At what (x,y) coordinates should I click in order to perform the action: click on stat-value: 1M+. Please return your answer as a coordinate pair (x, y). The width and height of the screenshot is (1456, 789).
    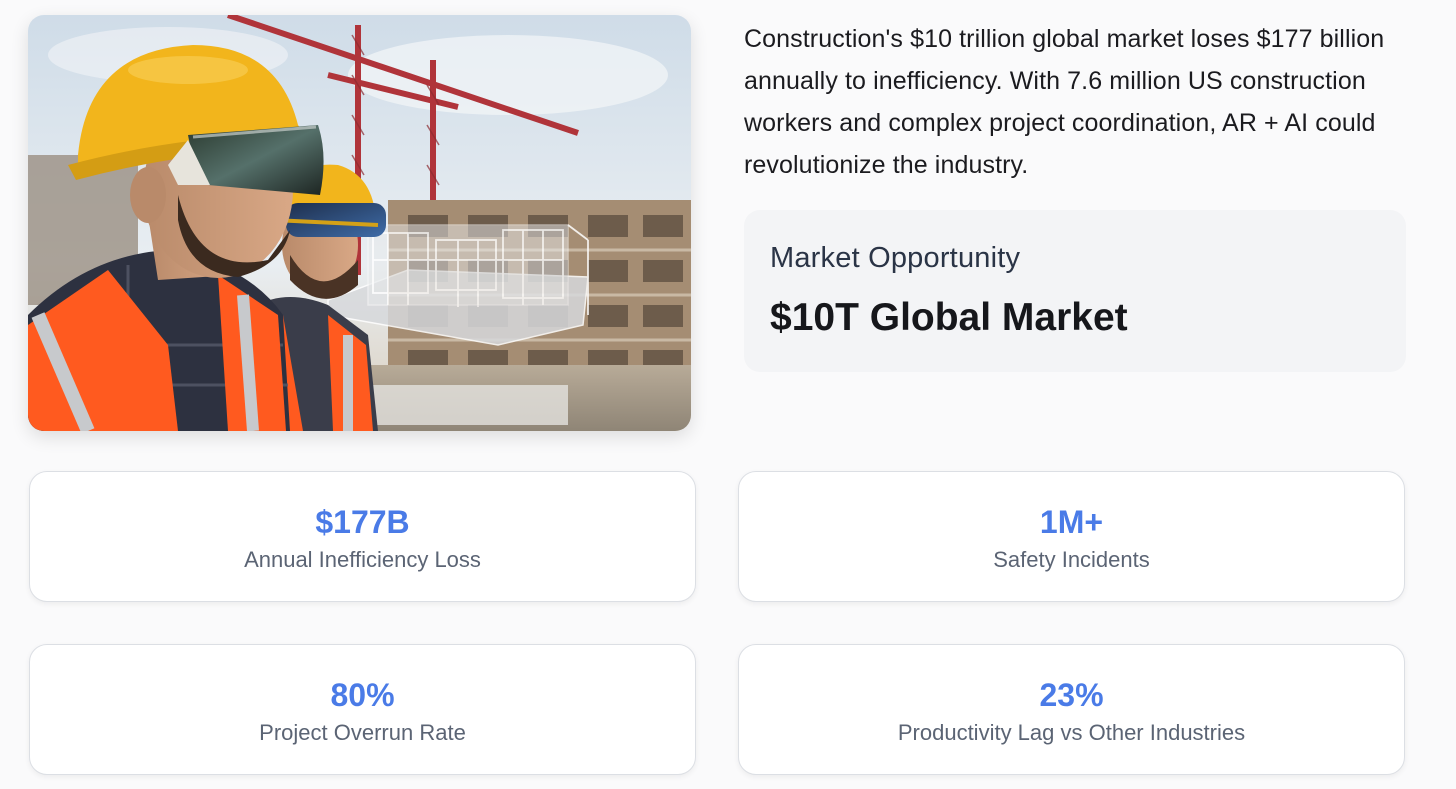
    Looking at the image, I should click on (1071, 522).